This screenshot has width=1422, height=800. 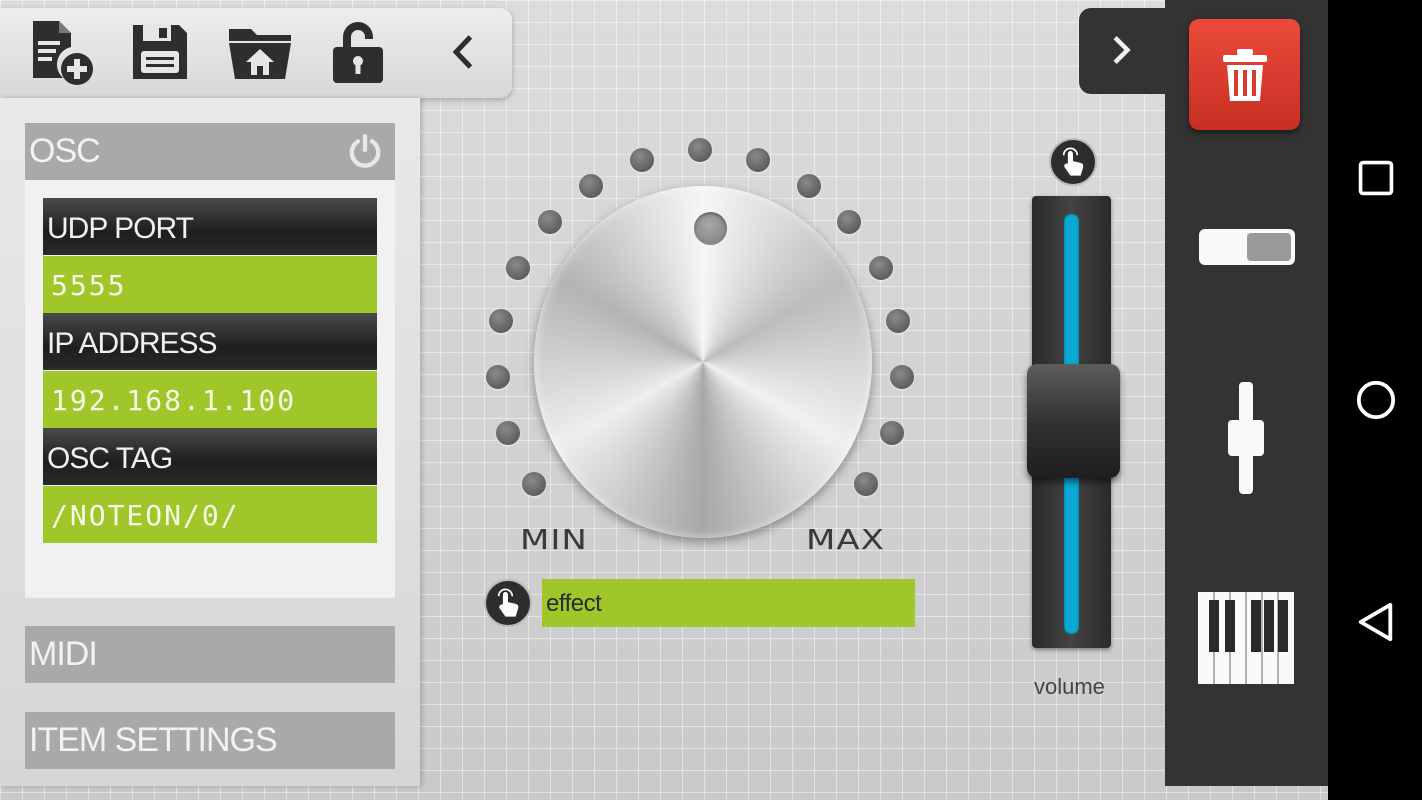 I want to click on item-settings-section-header: ITEM SETTINGS, so click(x=210, y=740).